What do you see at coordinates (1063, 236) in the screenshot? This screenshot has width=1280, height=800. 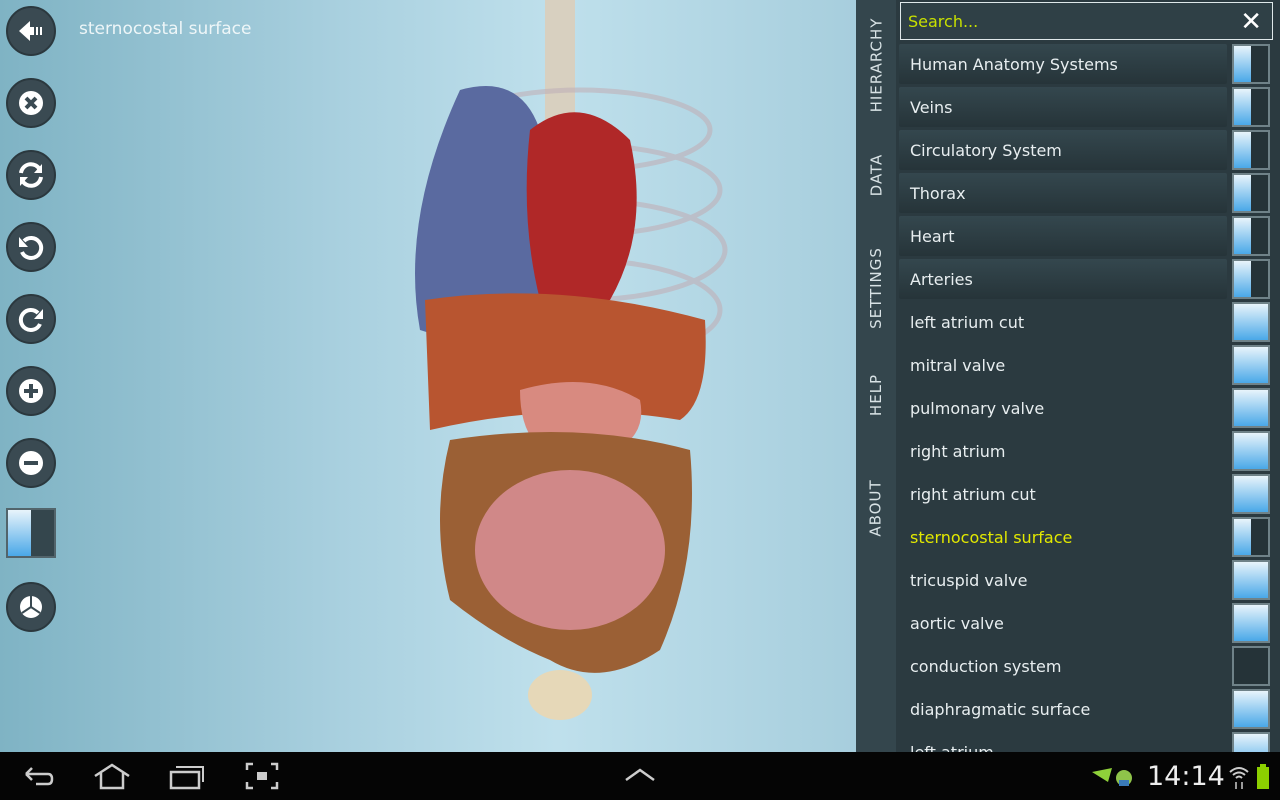 I see `list-item: Heart` at bounding box center [1063, 236].